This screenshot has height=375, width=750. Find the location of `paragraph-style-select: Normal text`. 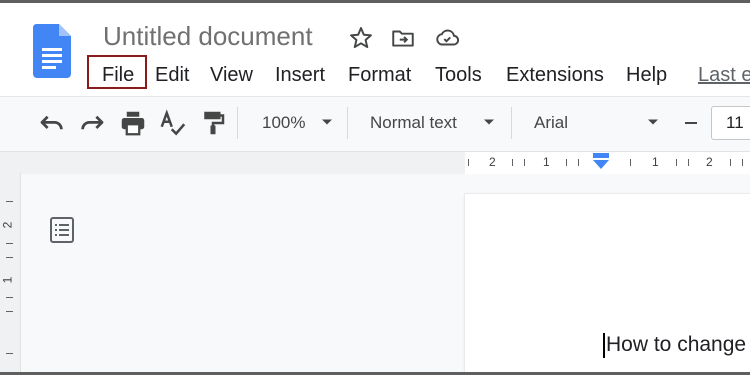

paragraph-style-select: Normal text is located at coordinates (413, 123).